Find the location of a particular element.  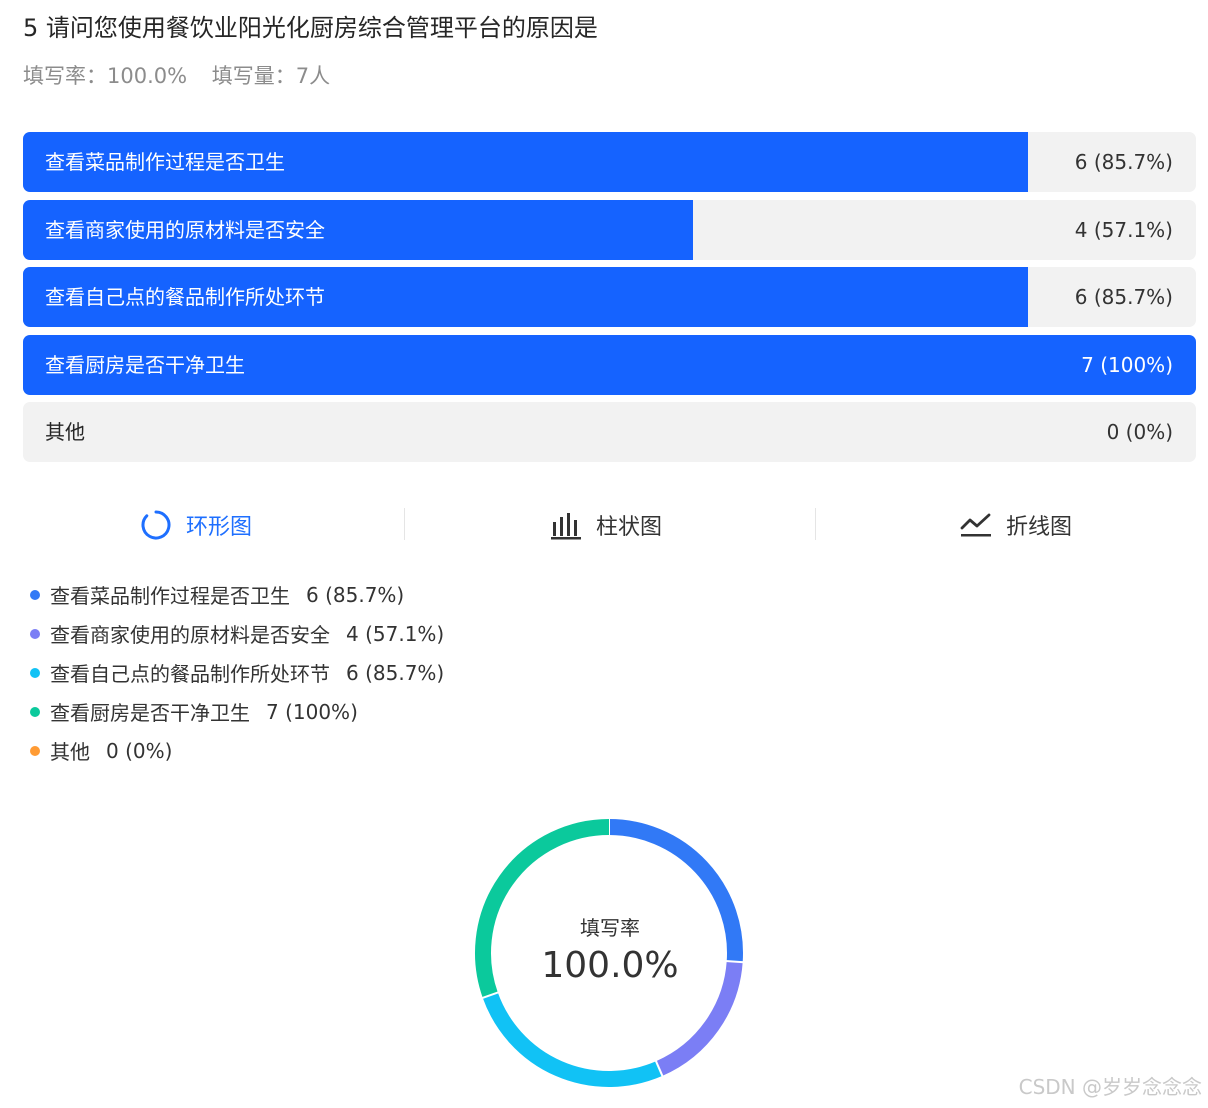

tab-label: 柱状图 is located at coordinates (629, 527).